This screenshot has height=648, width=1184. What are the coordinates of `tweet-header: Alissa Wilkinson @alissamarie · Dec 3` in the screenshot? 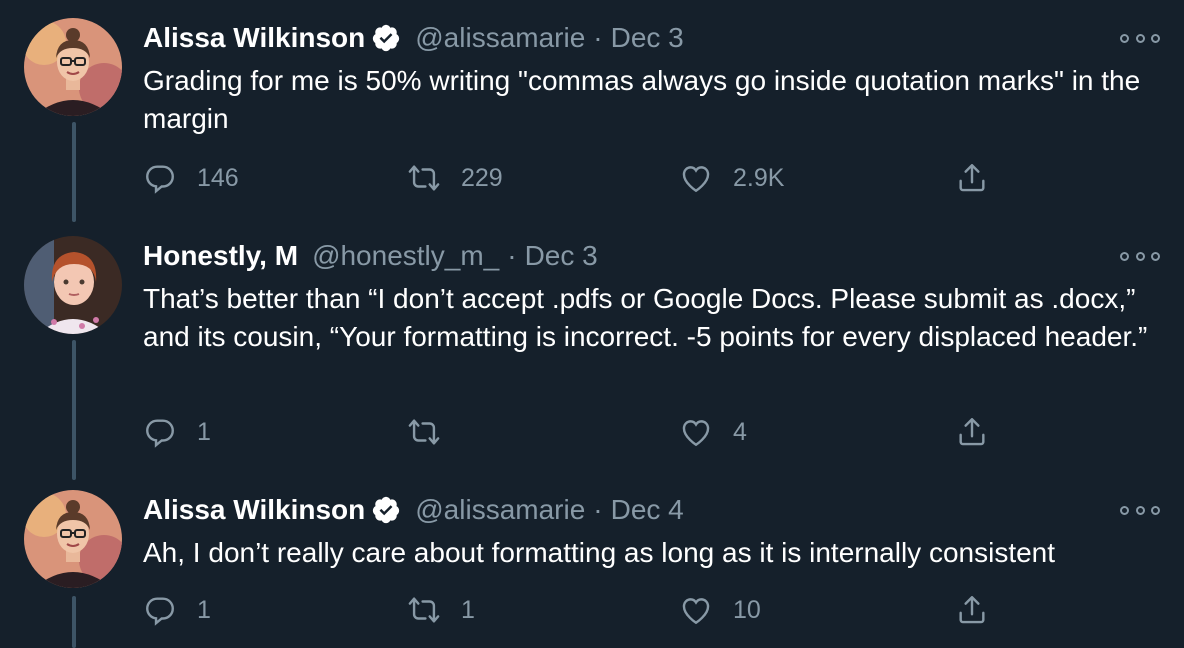 It's located at (413, 38).